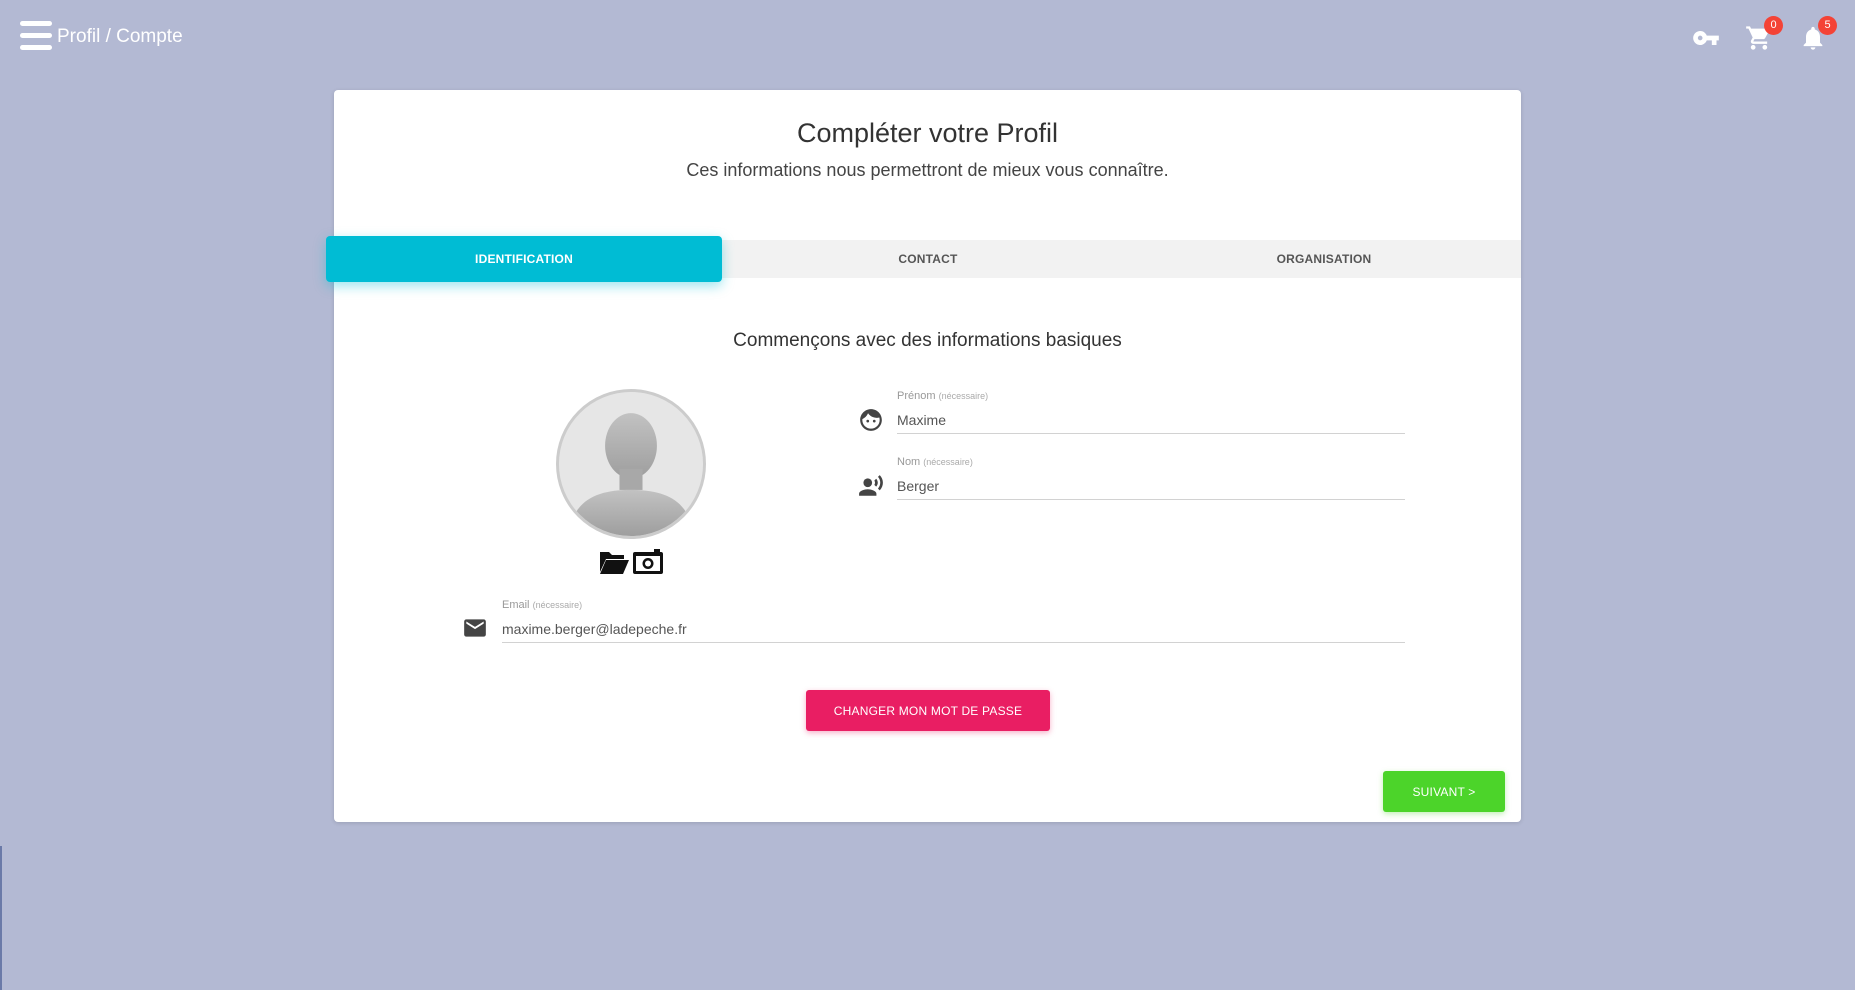 The image size is (1855, 990). I want to click on nom-label: Nom (nécessaire), so click(935, 462).